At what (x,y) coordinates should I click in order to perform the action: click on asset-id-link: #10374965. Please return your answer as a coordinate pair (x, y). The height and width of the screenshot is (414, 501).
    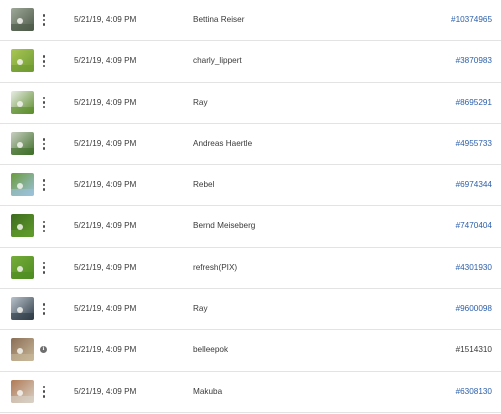
    Looking at the image, I should click on (471, 20).